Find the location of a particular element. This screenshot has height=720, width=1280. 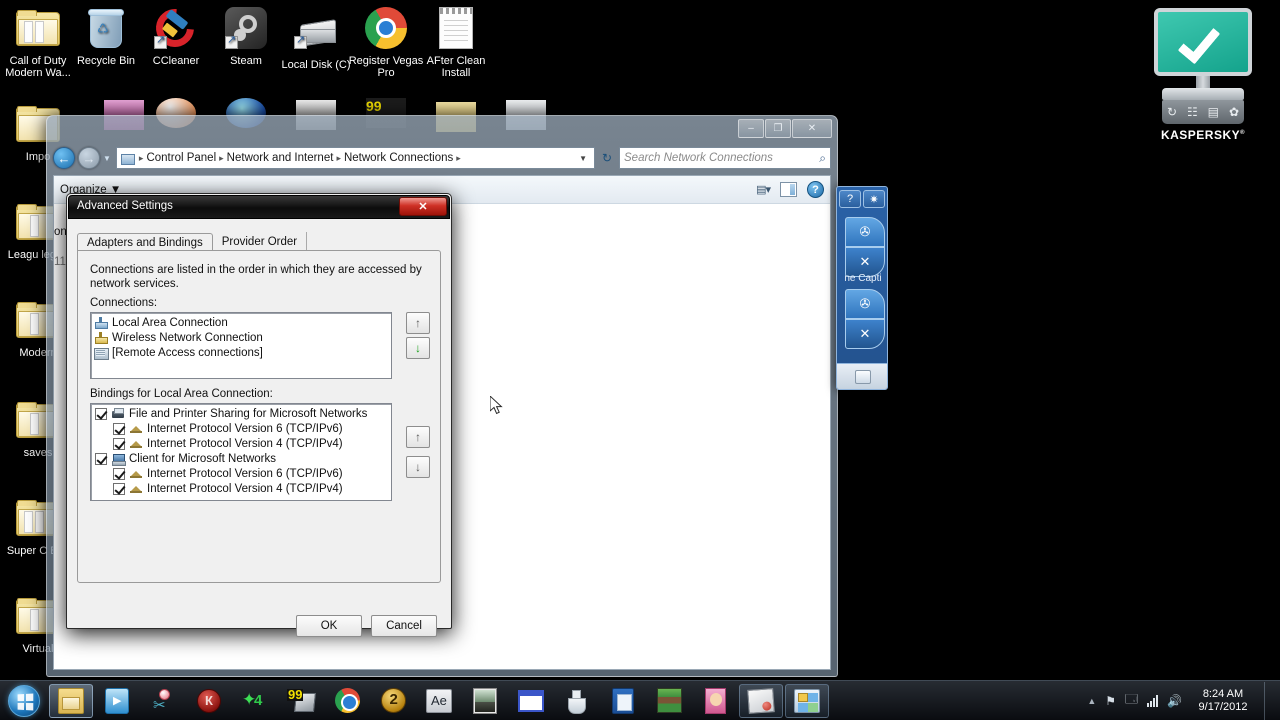

search-input: Search Network Connections ⌕ is located at coordinates (725, 158).